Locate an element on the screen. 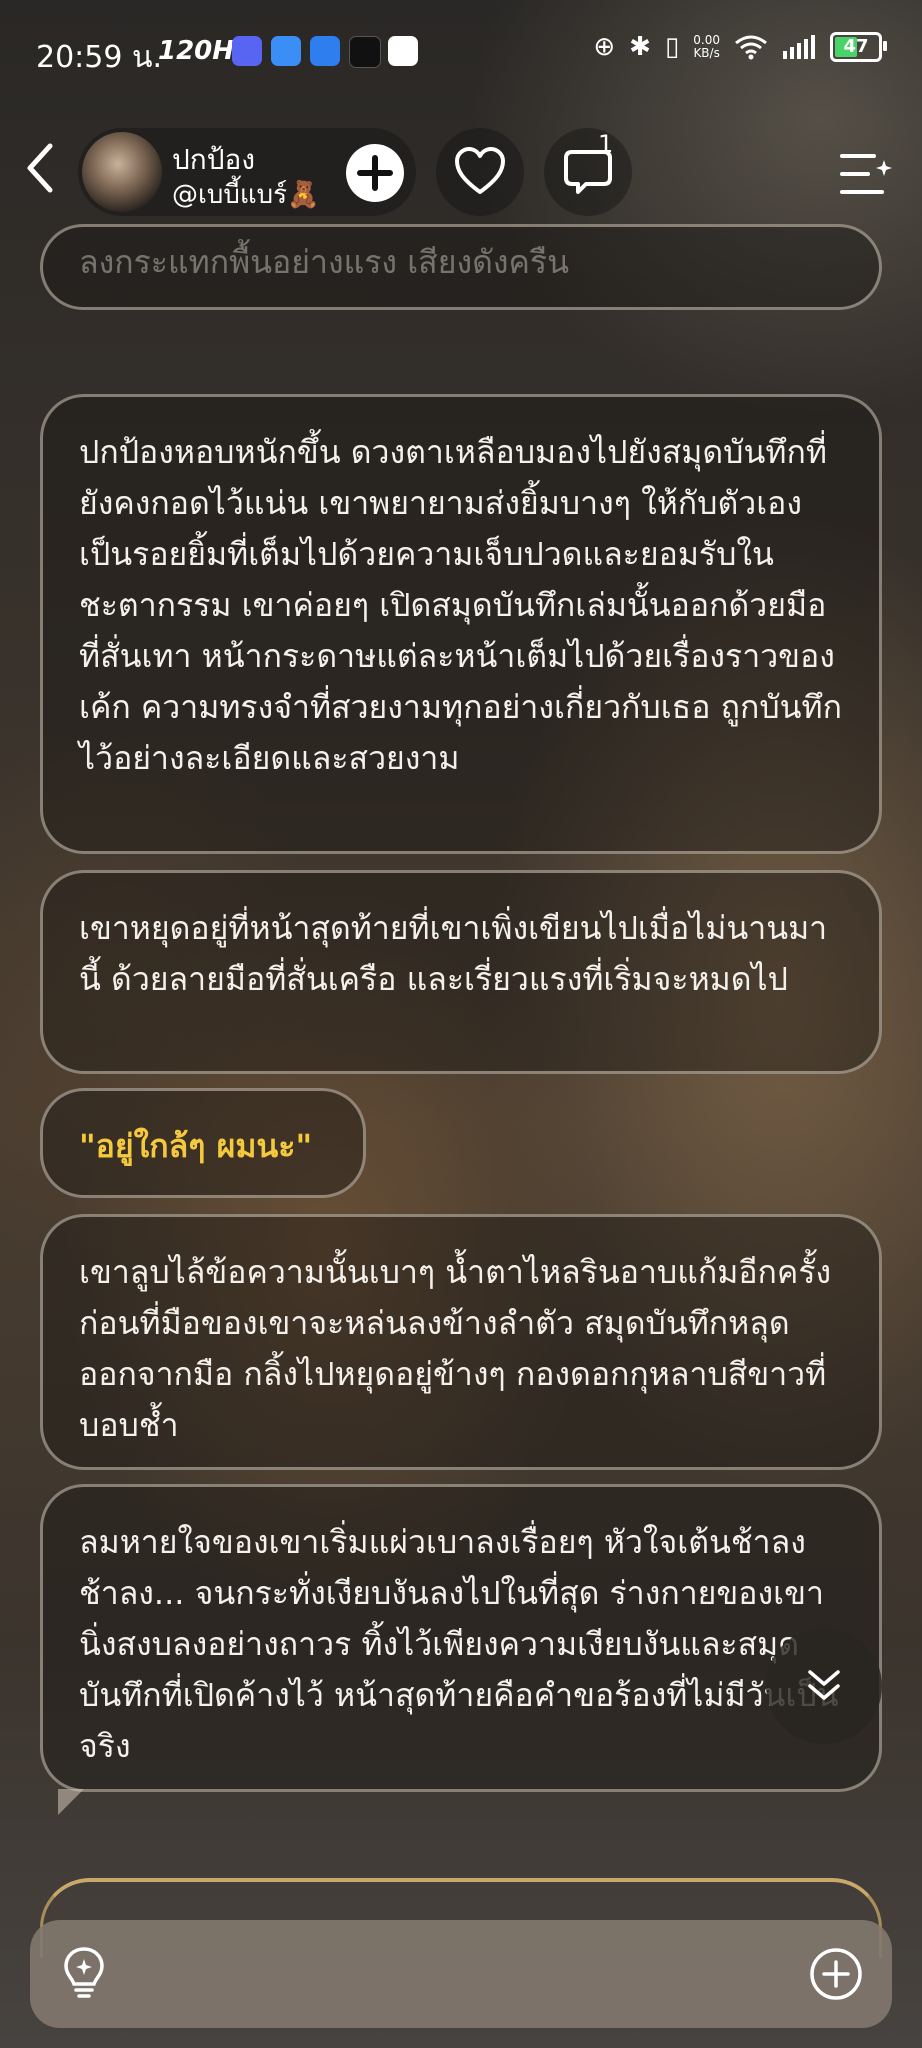 The width and height of the screenshot is (922, 2048). comment-button: 1 is located at coordinates (588, 172).